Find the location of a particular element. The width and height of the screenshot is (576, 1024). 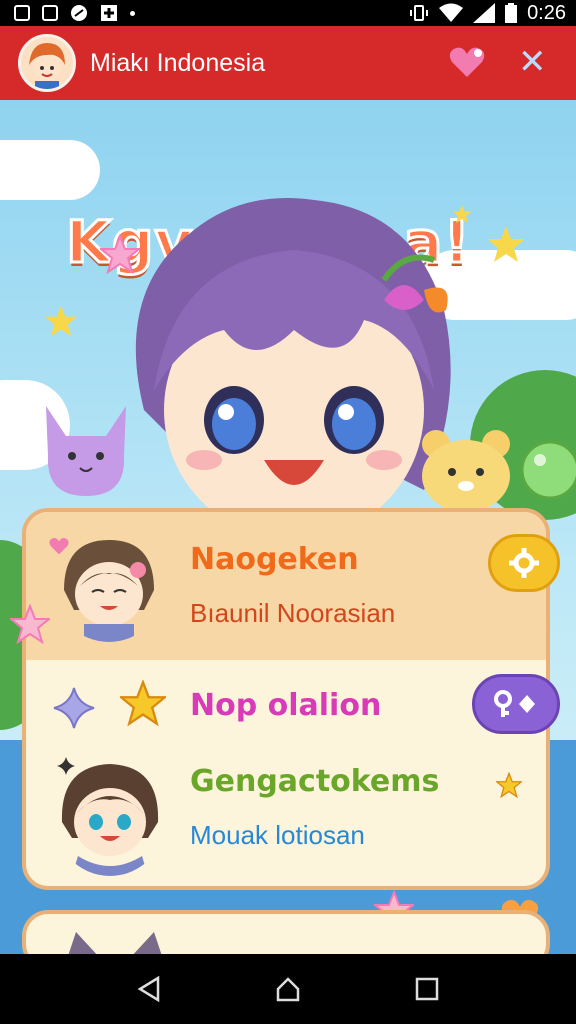

menu-row-3: Gengactokems Mouak lotiosan is located at coordinates (286, 812).